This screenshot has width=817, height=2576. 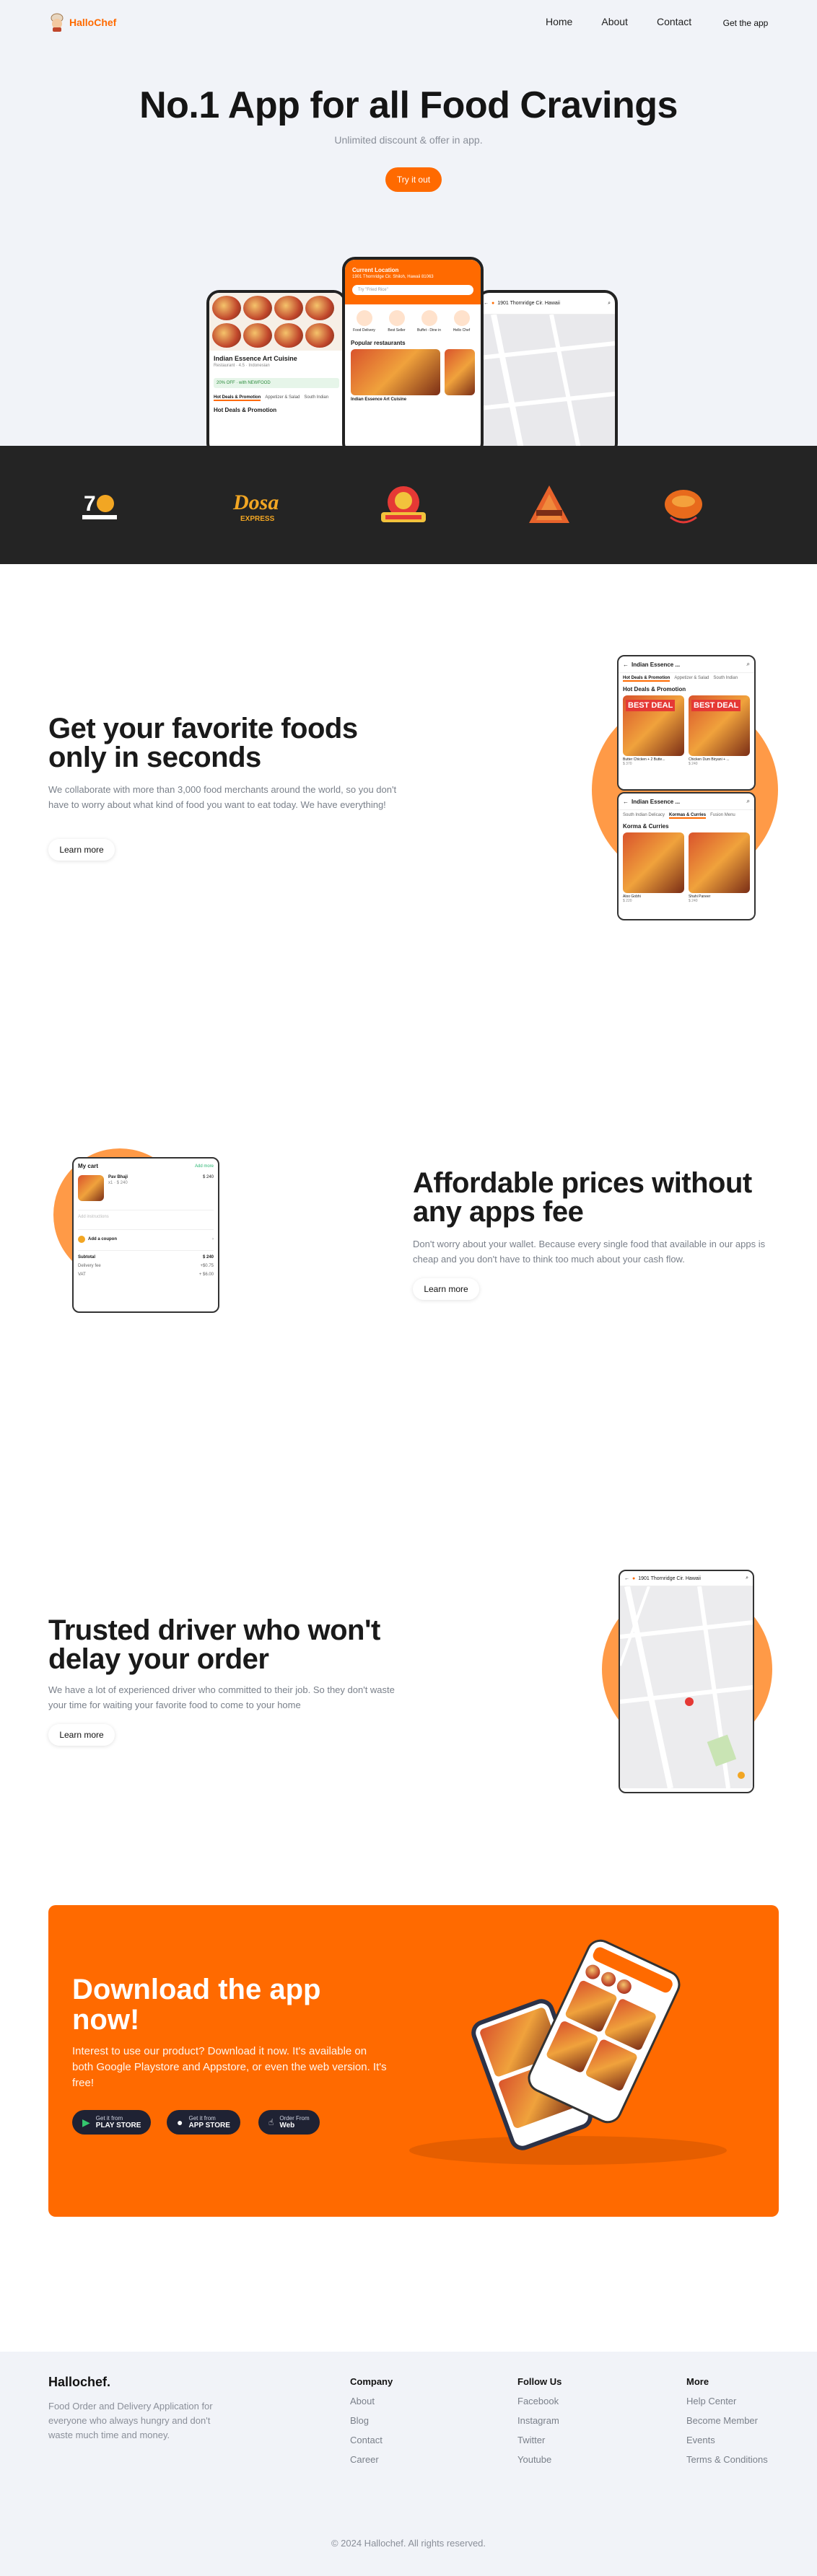 What do you see at coordinates (242, 366) in the screenshot?
I see `restaurant-meta: Restaurant · 4.5 · Indonesian` at bounding box center [242, 366].